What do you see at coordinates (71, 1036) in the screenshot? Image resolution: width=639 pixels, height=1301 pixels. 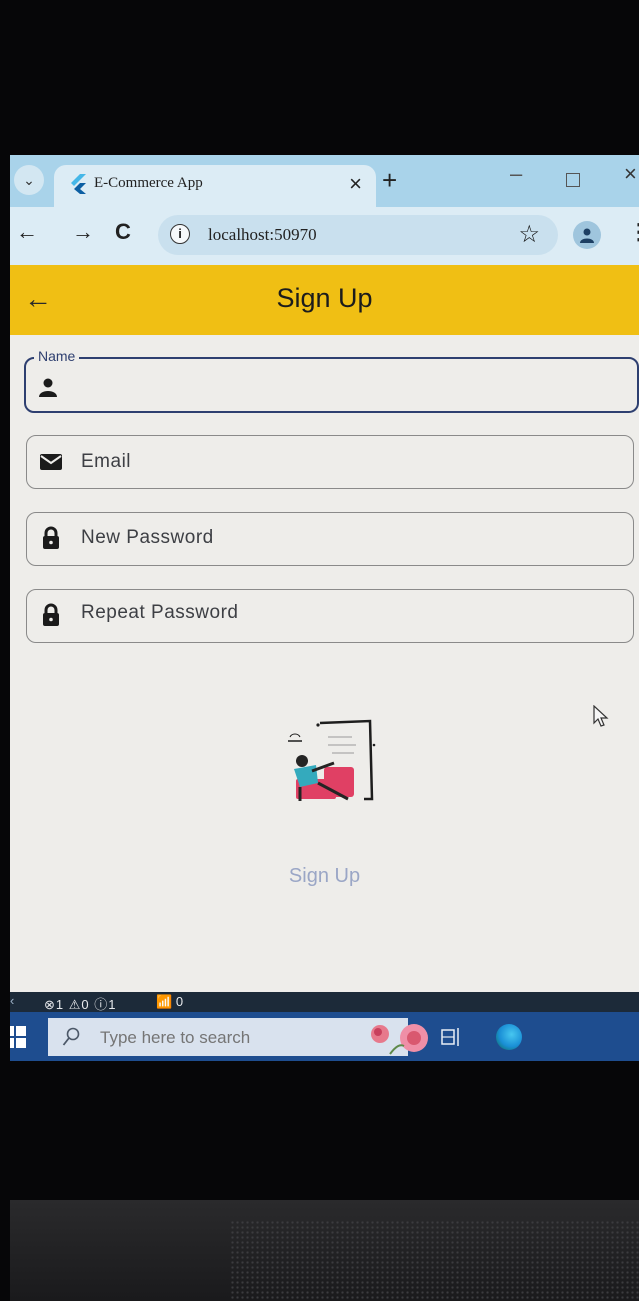 I see `search-icon` at bounding box center [71, 1036].